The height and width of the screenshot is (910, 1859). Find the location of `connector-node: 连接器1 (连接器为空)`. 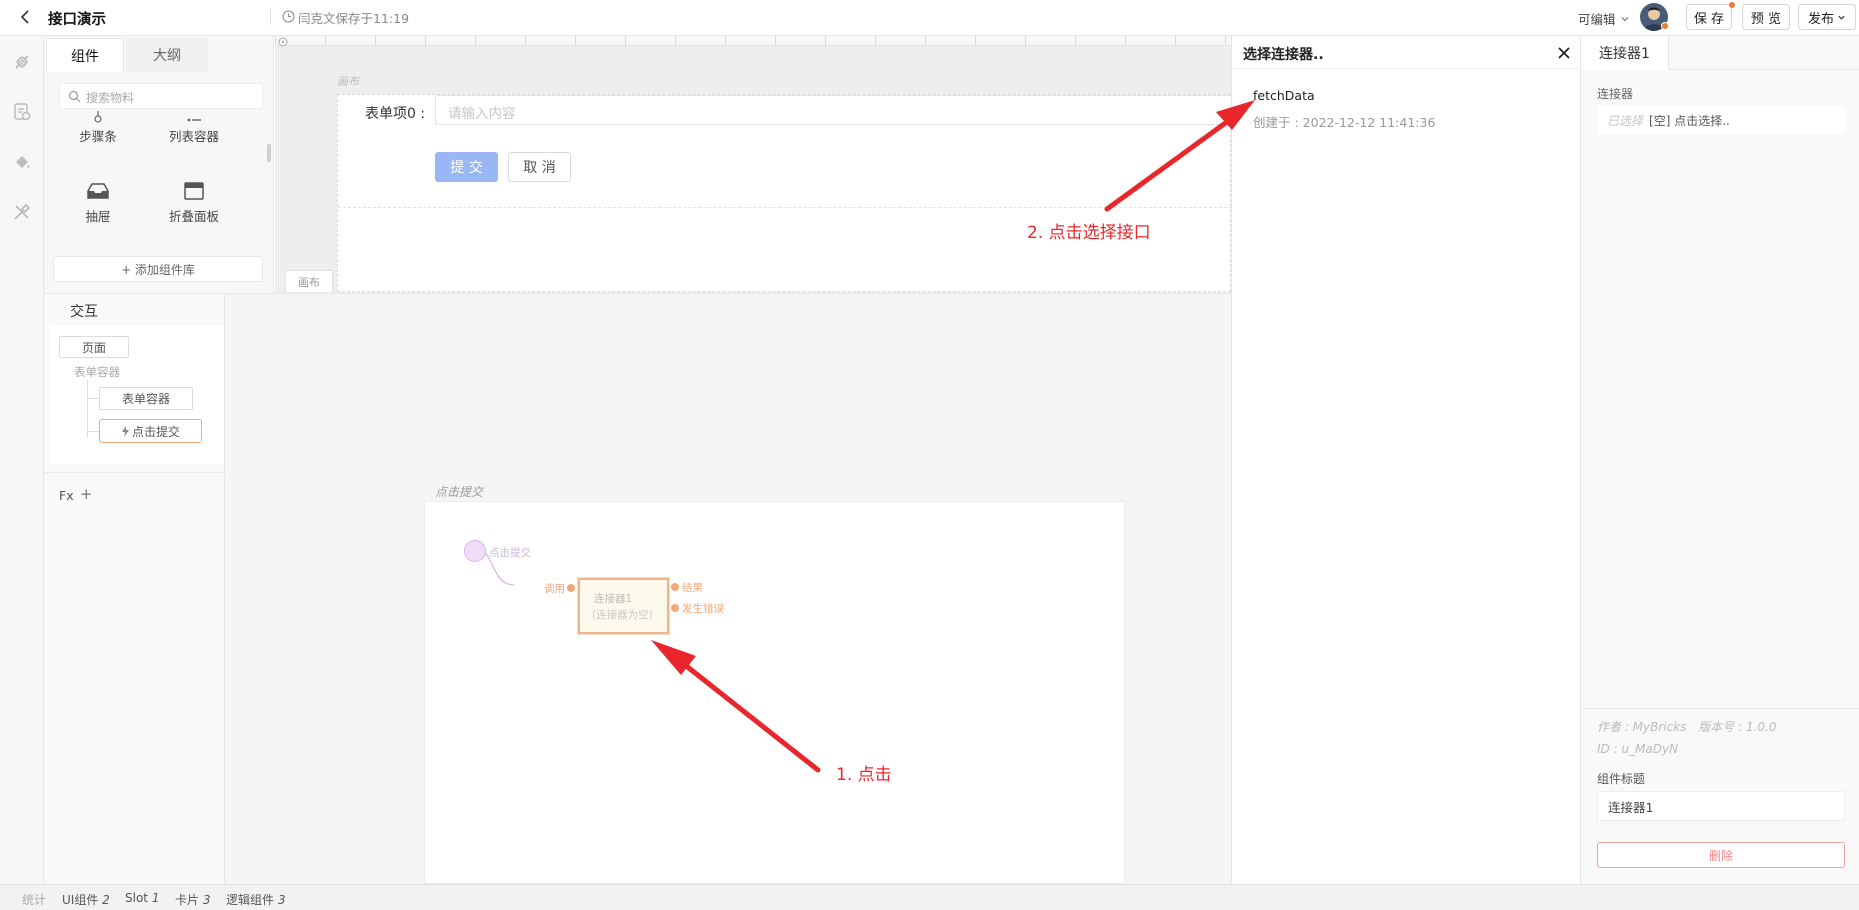

connector-node: 连接器1 (连接器为空) is located at coordinates (623, 606).